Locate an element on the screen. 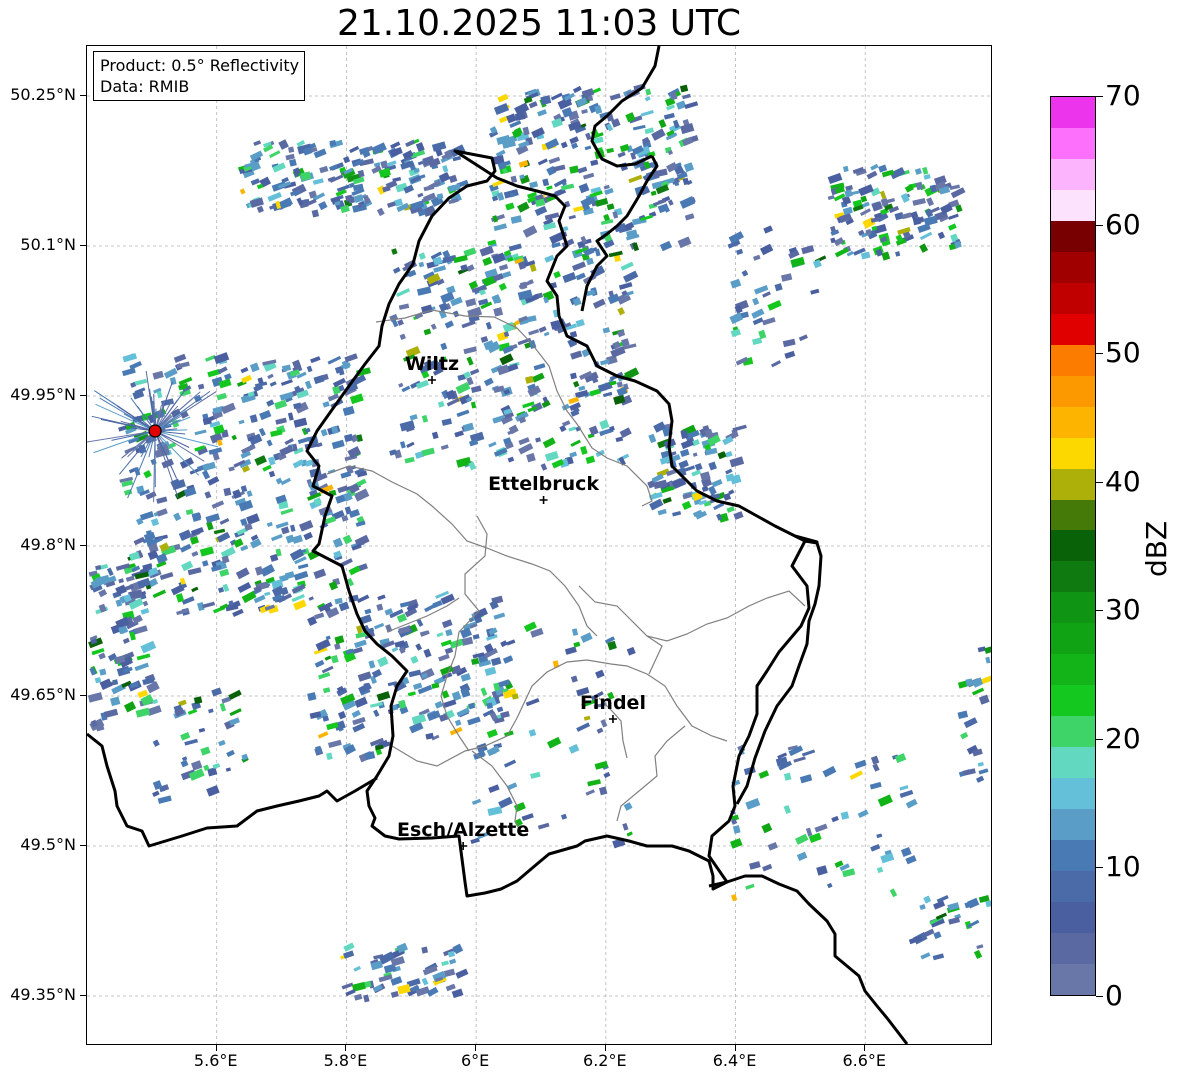 Image resolution: width=1184 pixels, height=1081 pixels. city-label: Wiltz is located at coordinates (432, 364).